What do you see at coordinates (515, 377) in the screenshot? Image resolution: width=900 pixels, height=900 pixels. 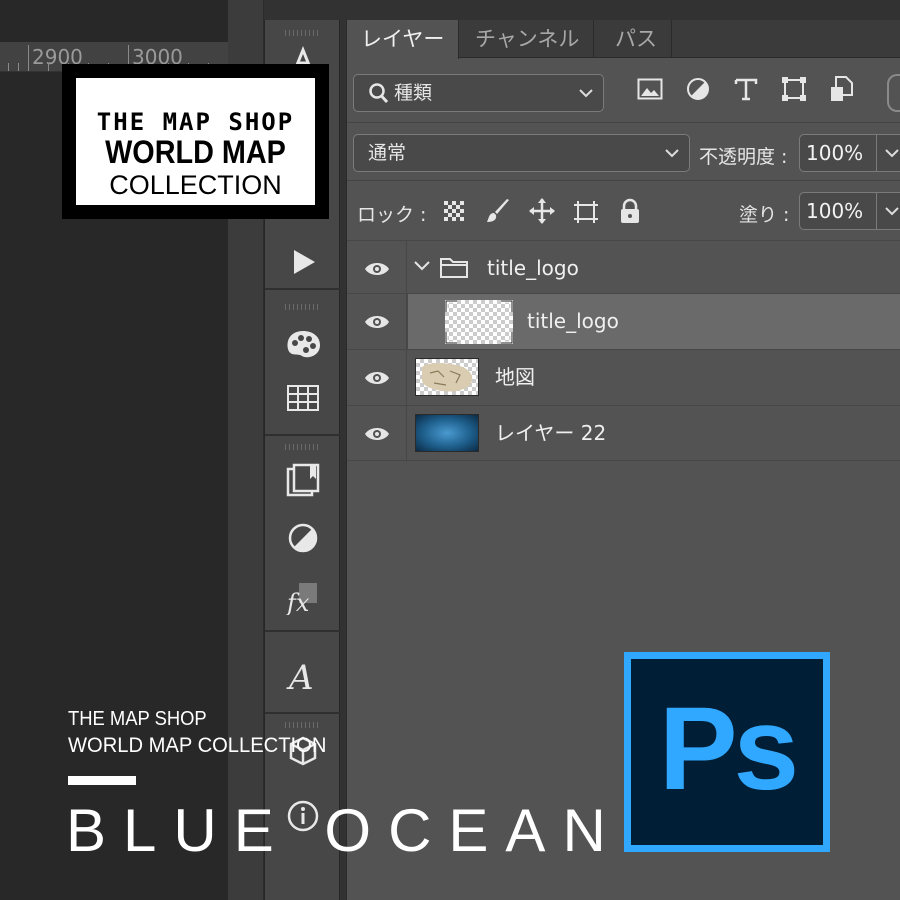 I see `layer-name: 地図` at bounding box center [515, 377].